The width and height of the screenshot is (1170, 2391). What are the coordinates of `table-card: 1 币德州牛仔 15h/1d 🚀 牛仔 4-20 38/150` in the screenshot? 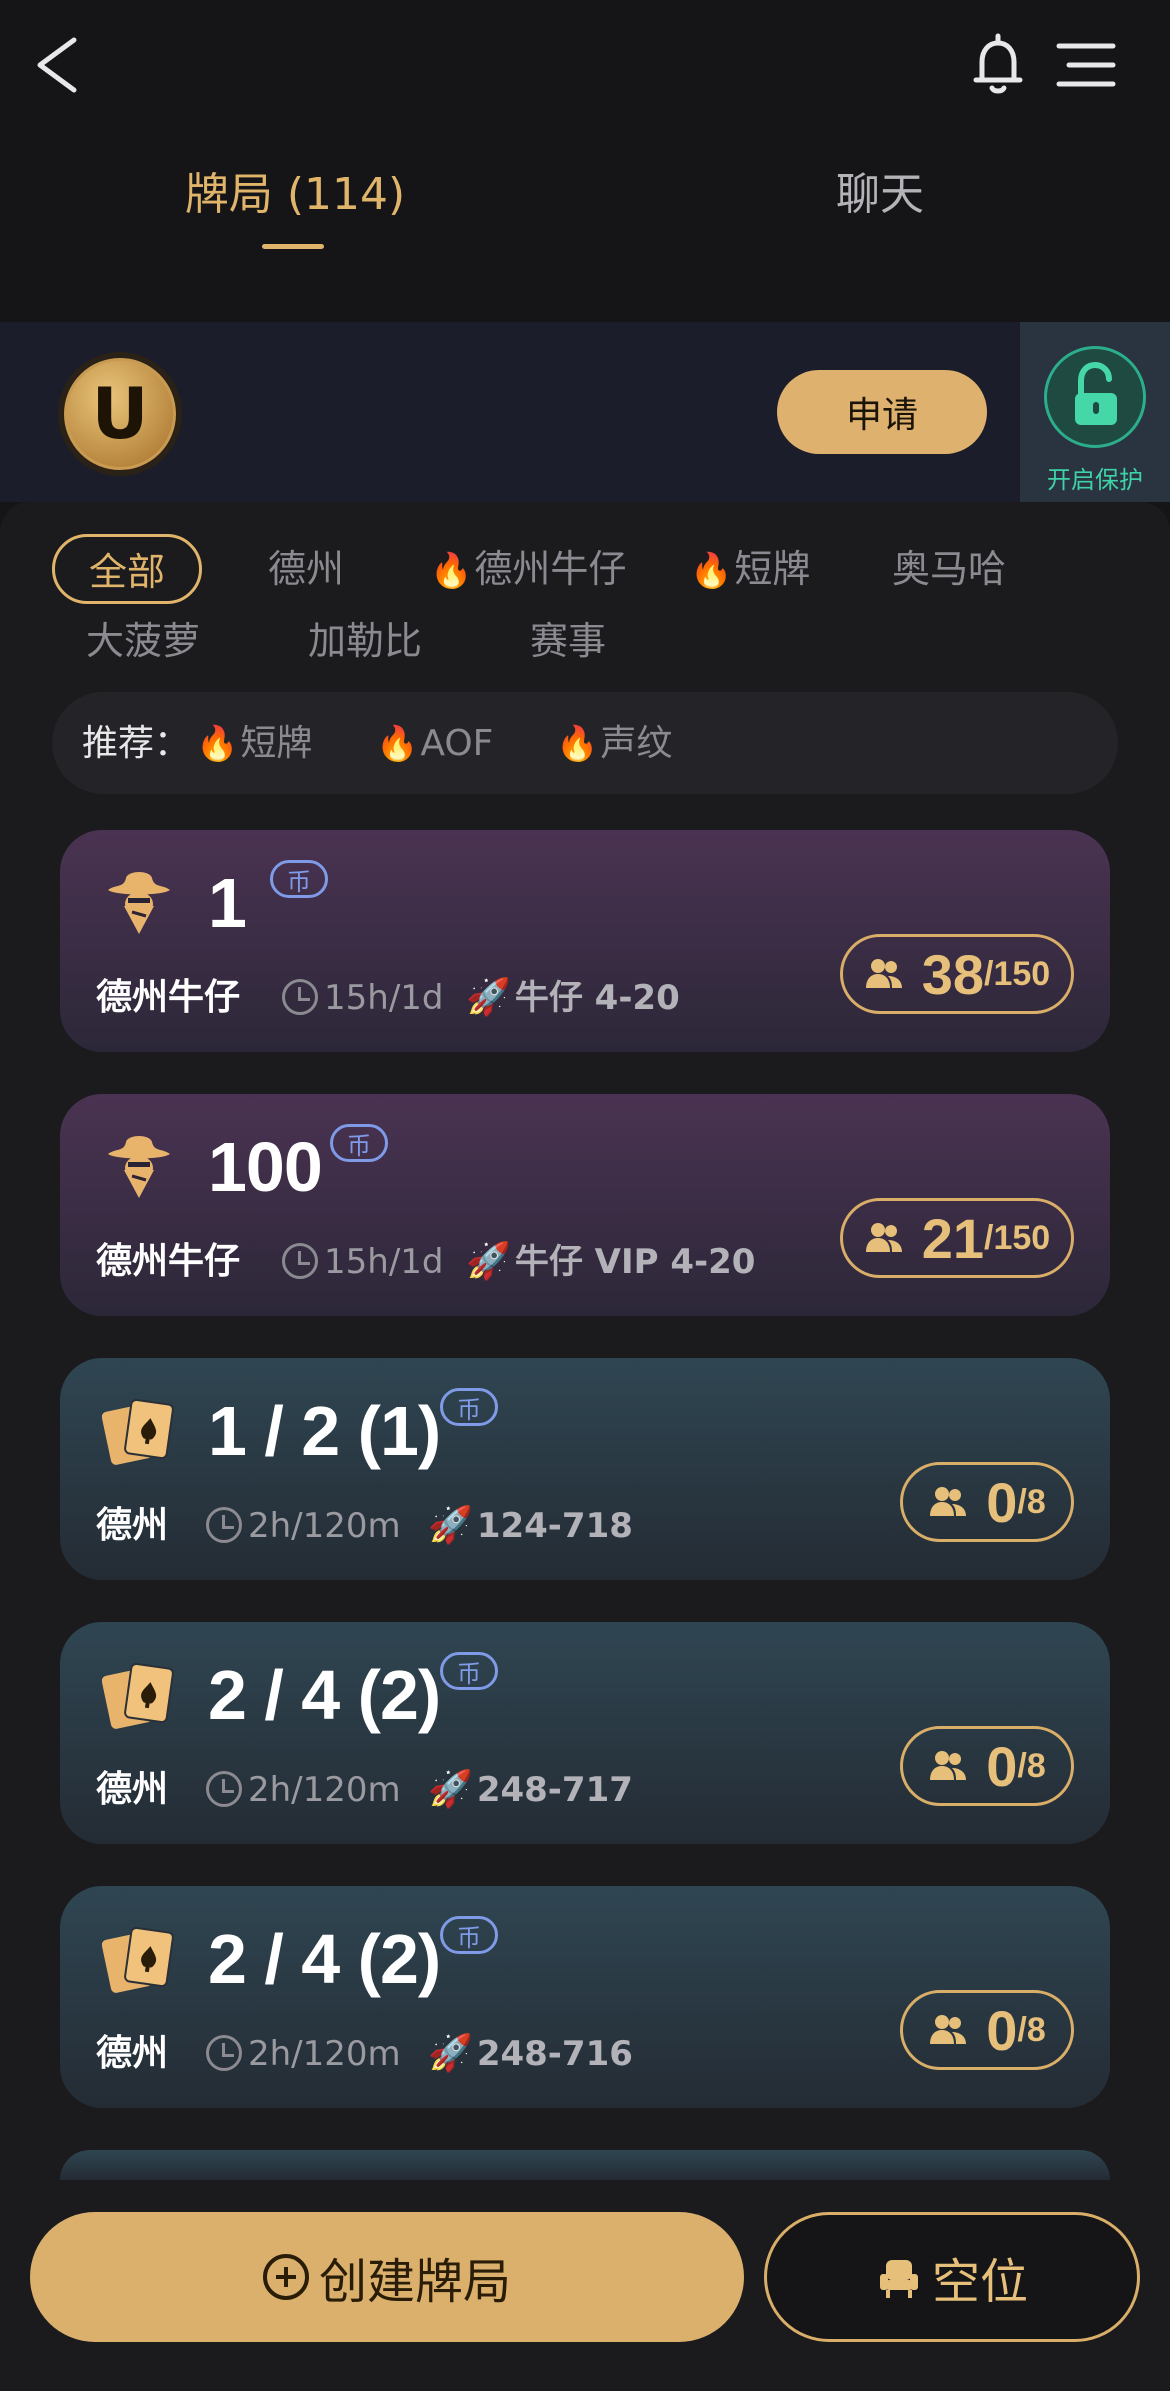 It's located at (585, 941).